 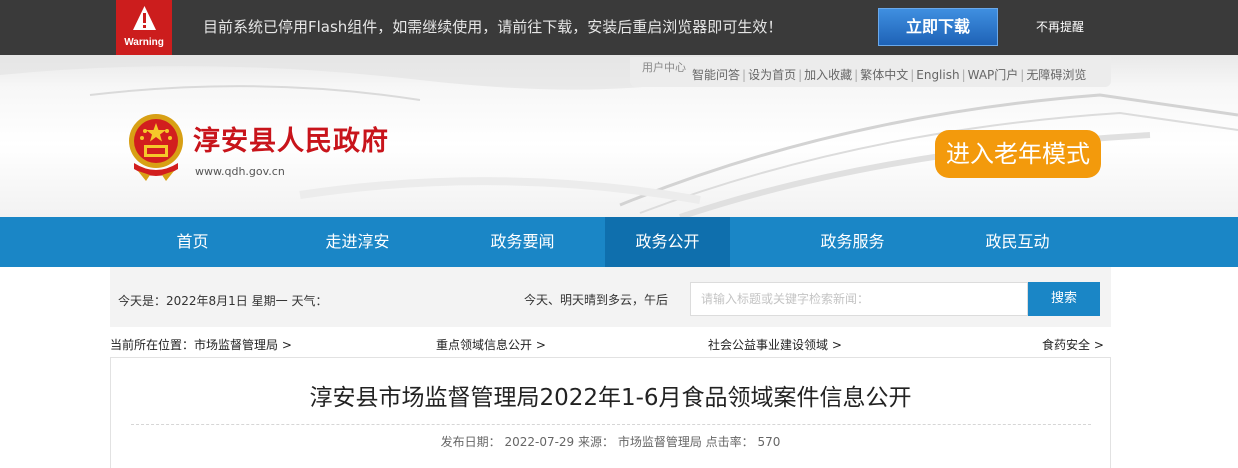 I want to click on breadcrumb-market-supervision: 市场监督管理局 >, so click(x=243, y=344).